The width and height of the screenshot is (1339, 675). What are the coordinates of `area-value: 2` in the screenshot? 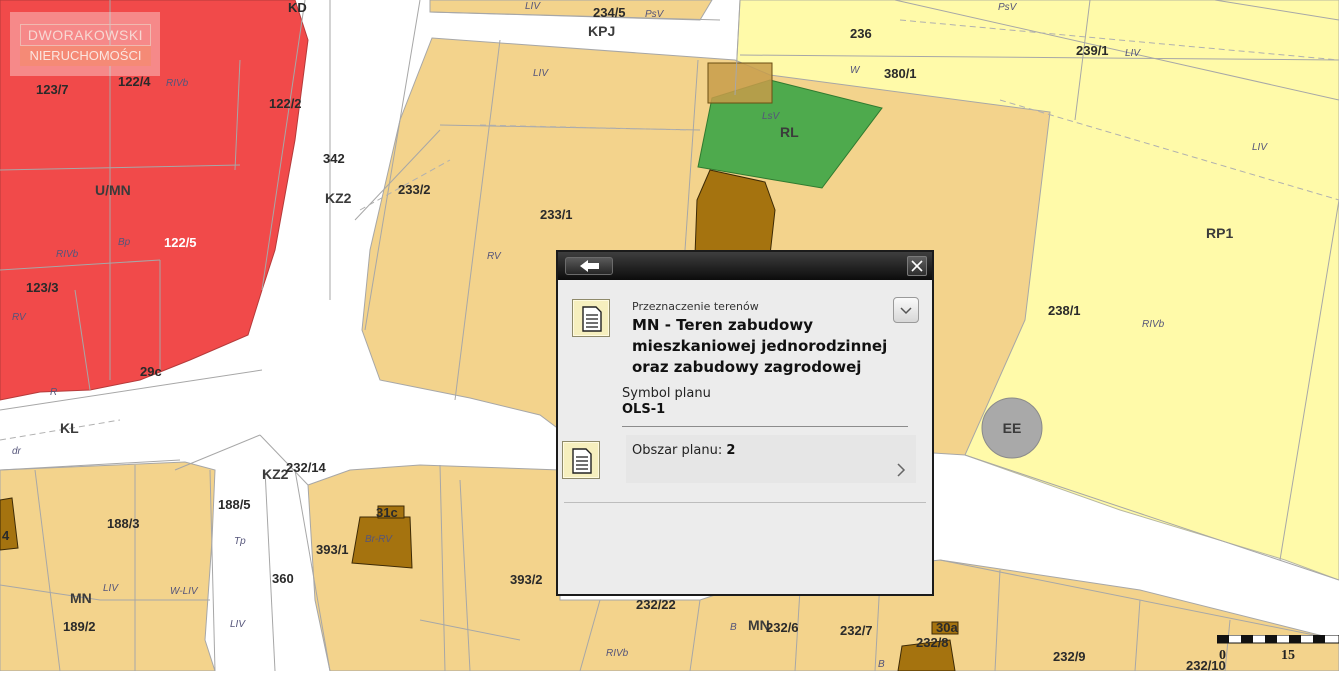 It's located at (731, 450).